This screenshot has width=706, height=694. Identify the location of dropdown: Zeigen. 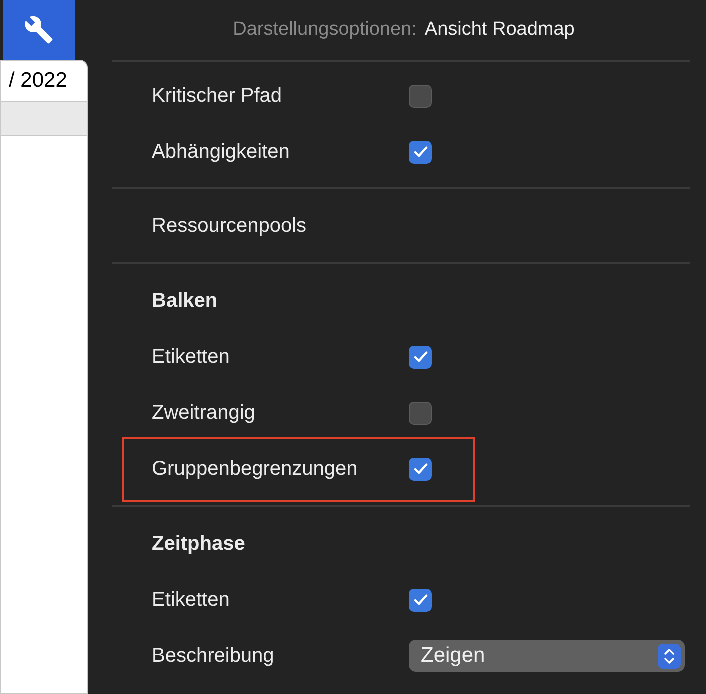
(547, 656).